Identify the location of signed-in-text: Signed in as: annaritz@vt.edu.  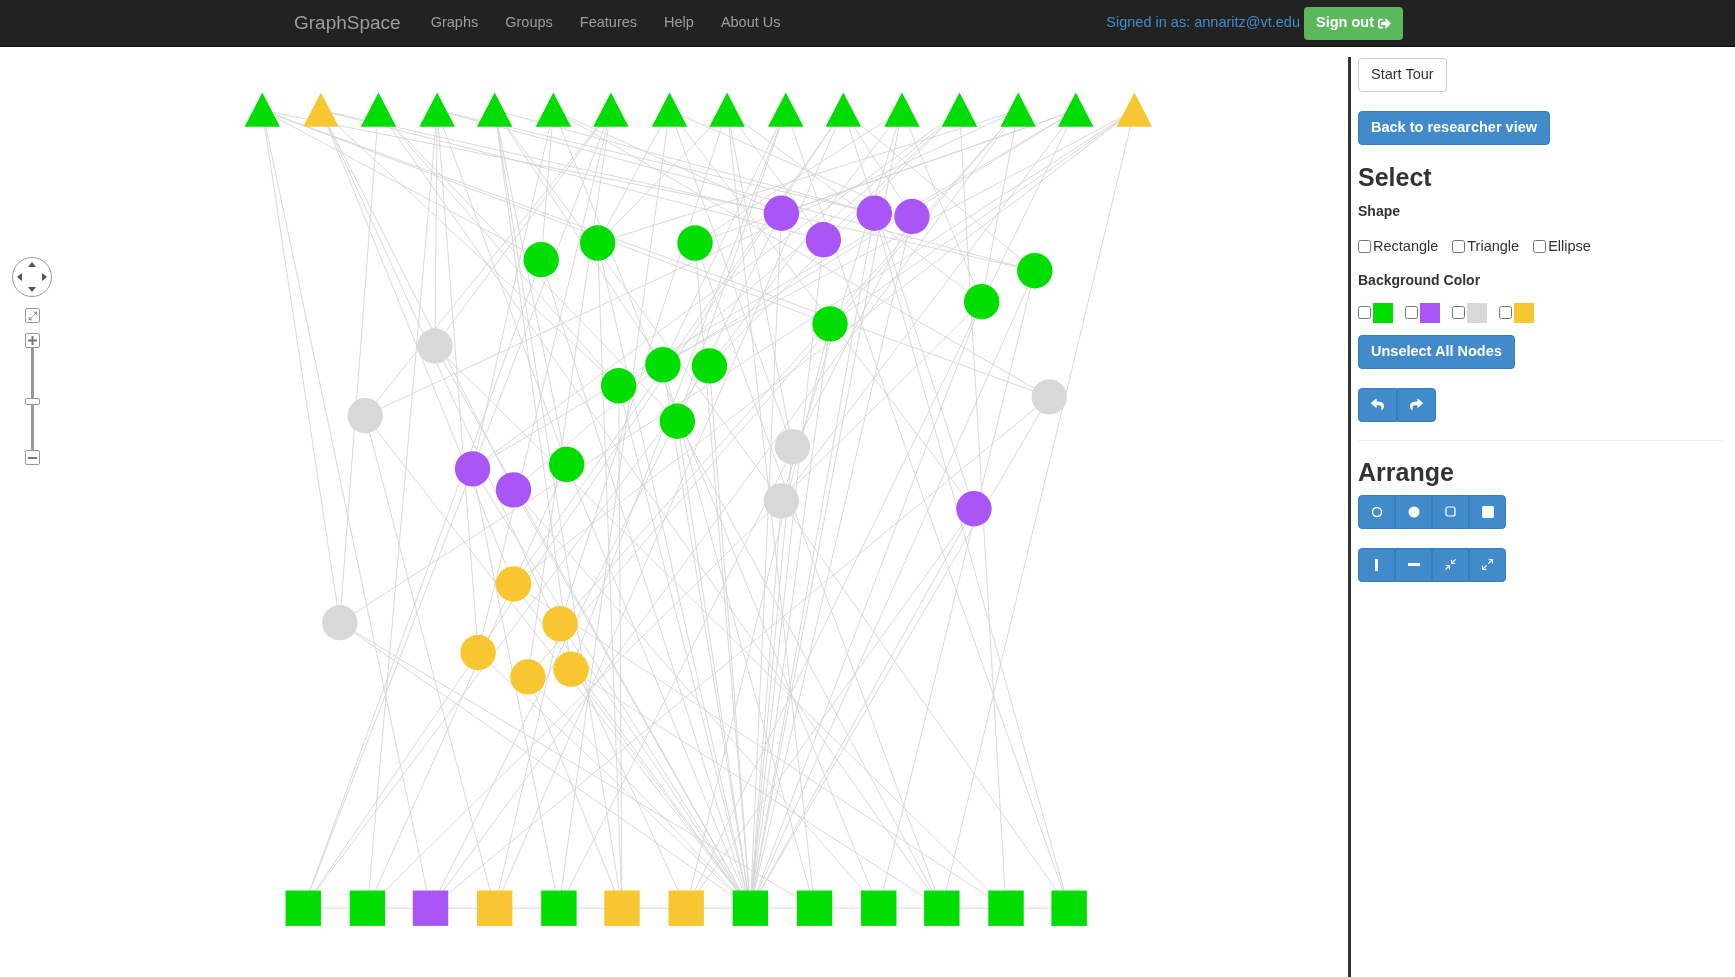
(1203, 23).